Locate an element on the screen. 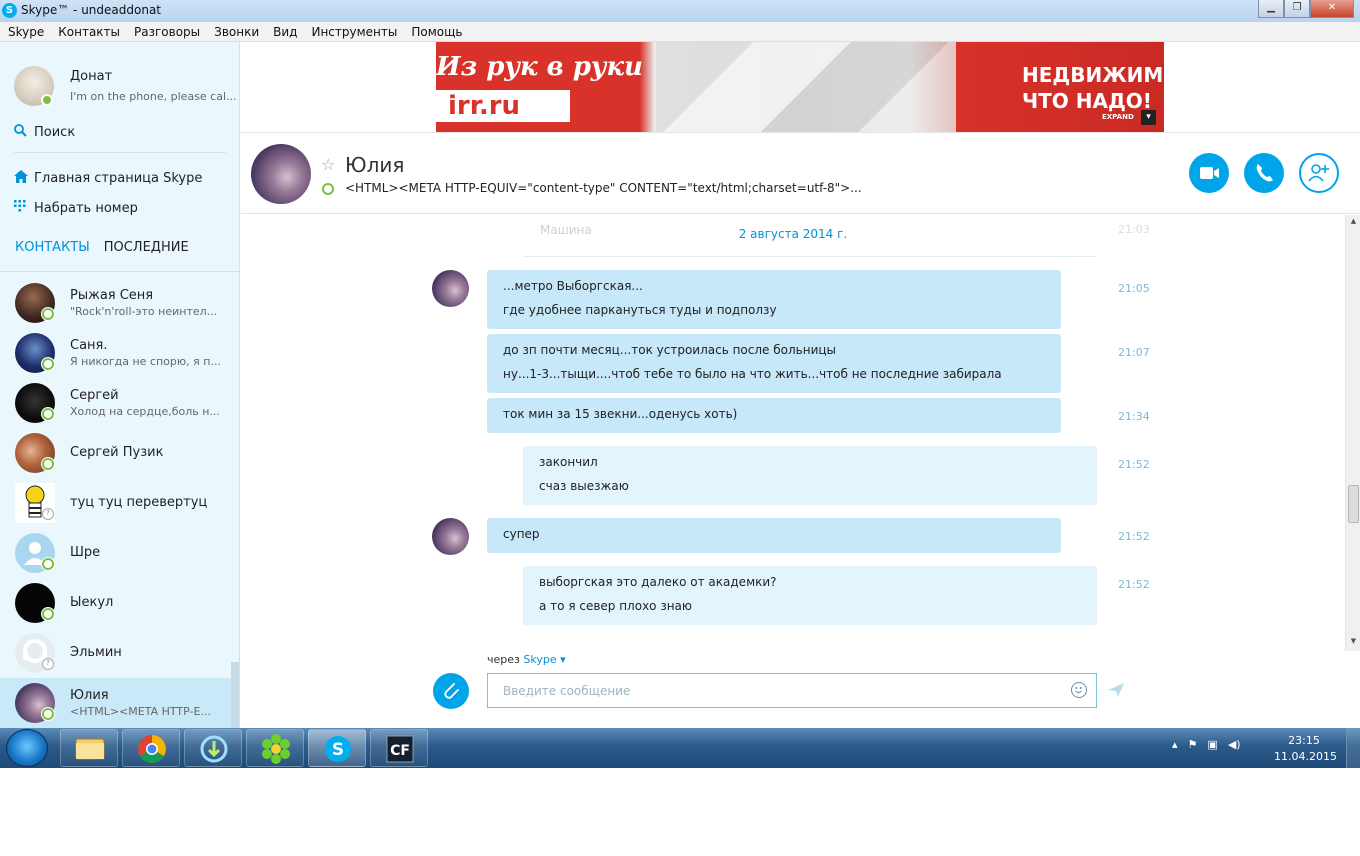 Image resolution: width=1360 pixels, height=856 pixels. contact-name: Юлия is located at coordinates (89, 695).